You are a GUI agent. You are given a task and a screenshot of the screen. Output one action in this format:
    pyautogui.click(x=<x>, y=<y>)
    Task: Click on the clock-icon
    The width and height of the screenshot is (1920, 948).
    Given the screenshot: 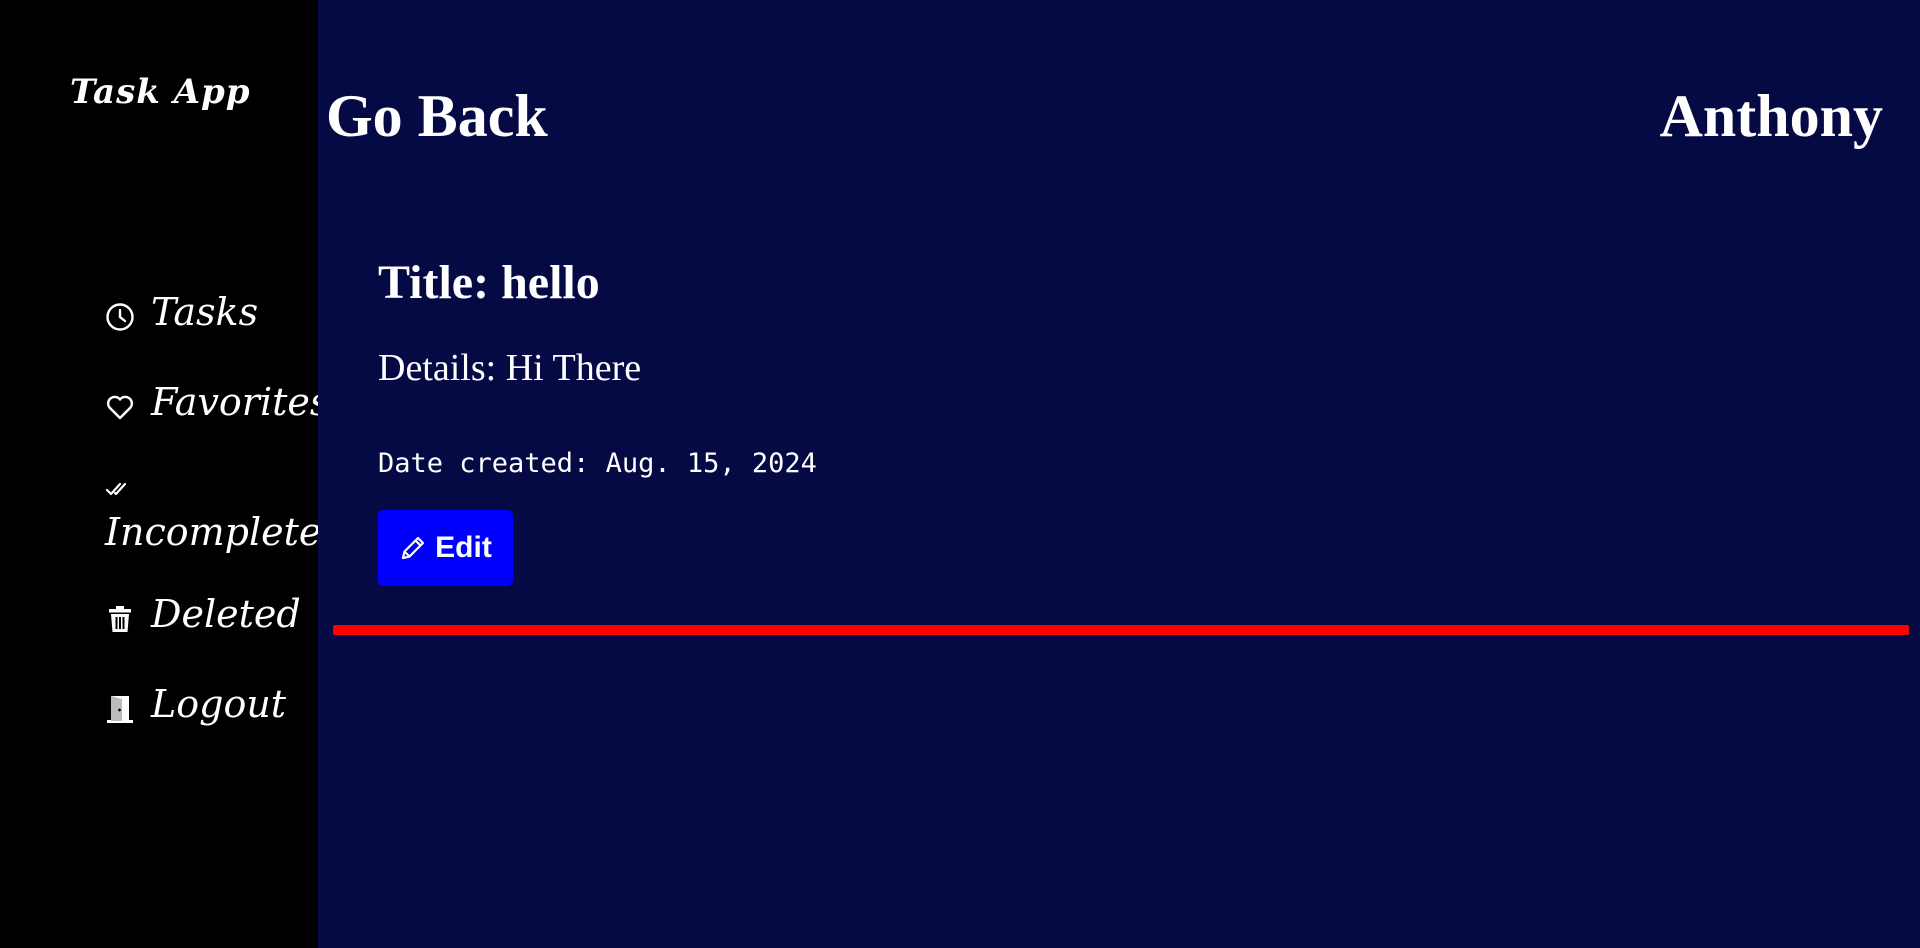 What is the action you would take?
    pyautogui.click(x=120, y=314)
    